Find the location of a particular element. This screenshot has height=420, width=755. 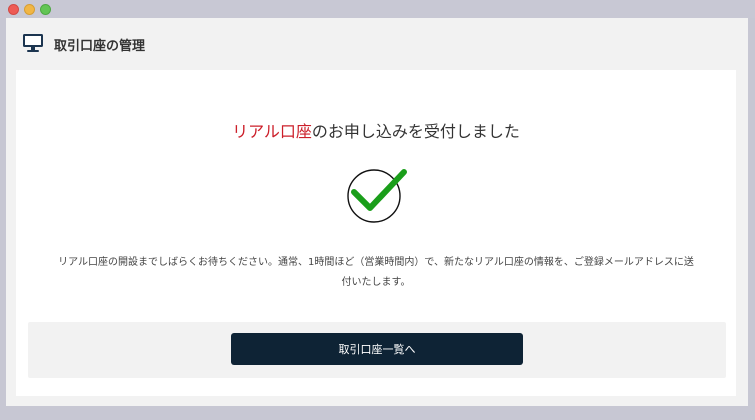

action-area: 取引口座一覧へ is located at coordinates (377, 350).